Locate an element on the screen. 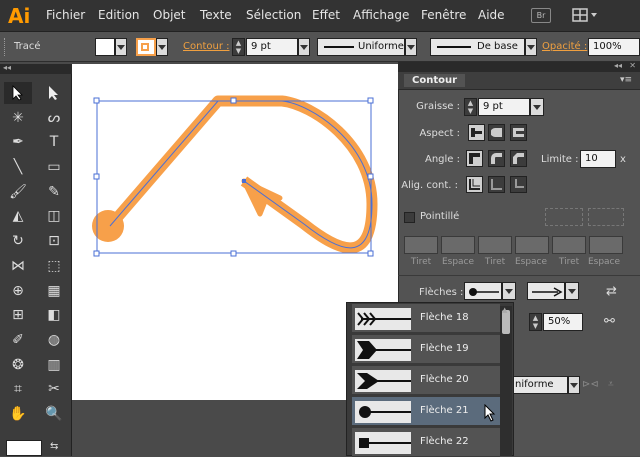 This screenshot has height=457, width=640. menu-texte: Texte is located at coordinates (216, 15).